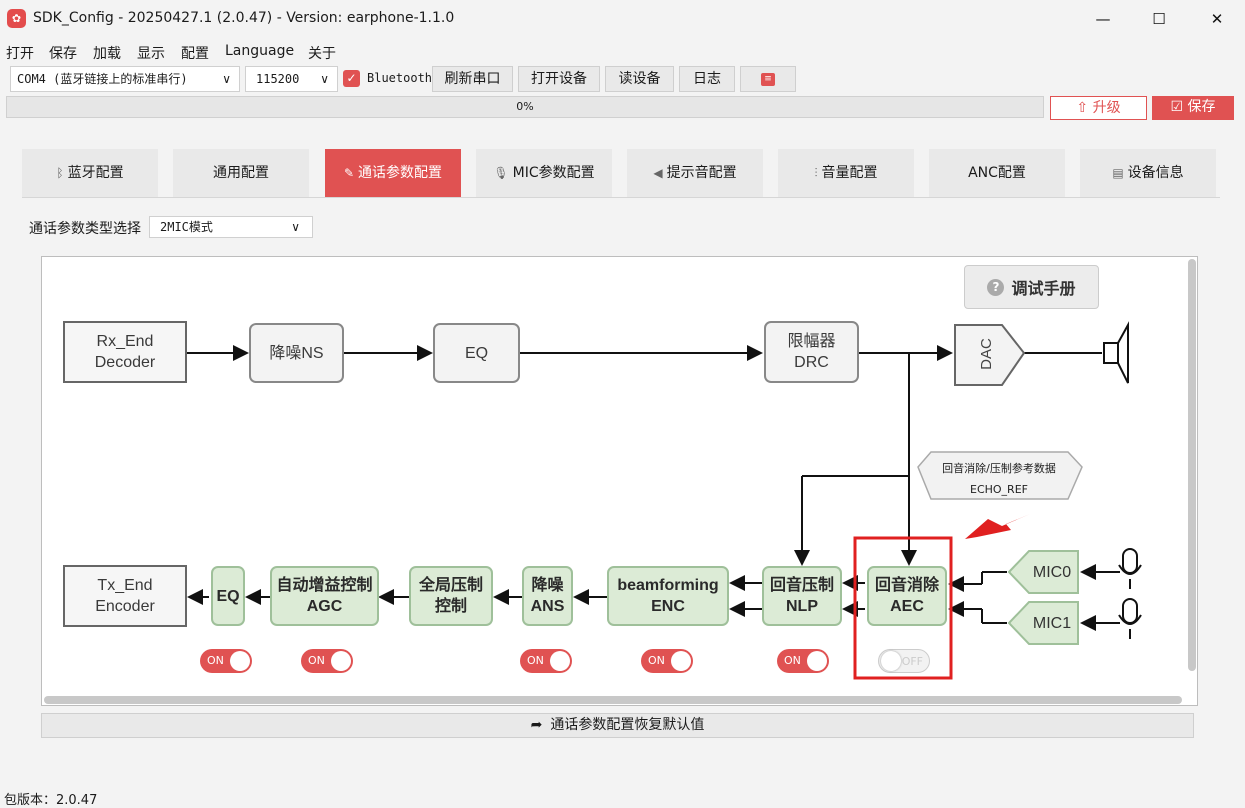  Describe the element at coordinates (231, 227) in the screenshot. I see `type-select: 2MIC模式 ∨` at that location.